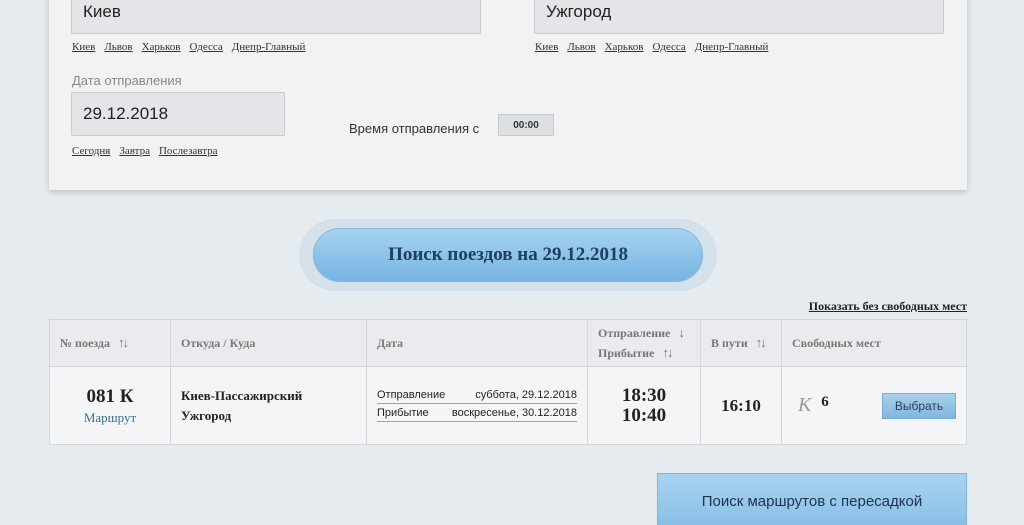 The width and height of the screenshot is (1024, 525). I want to click on train-number-cell: 081 К Маршрут, so click(110, 405).